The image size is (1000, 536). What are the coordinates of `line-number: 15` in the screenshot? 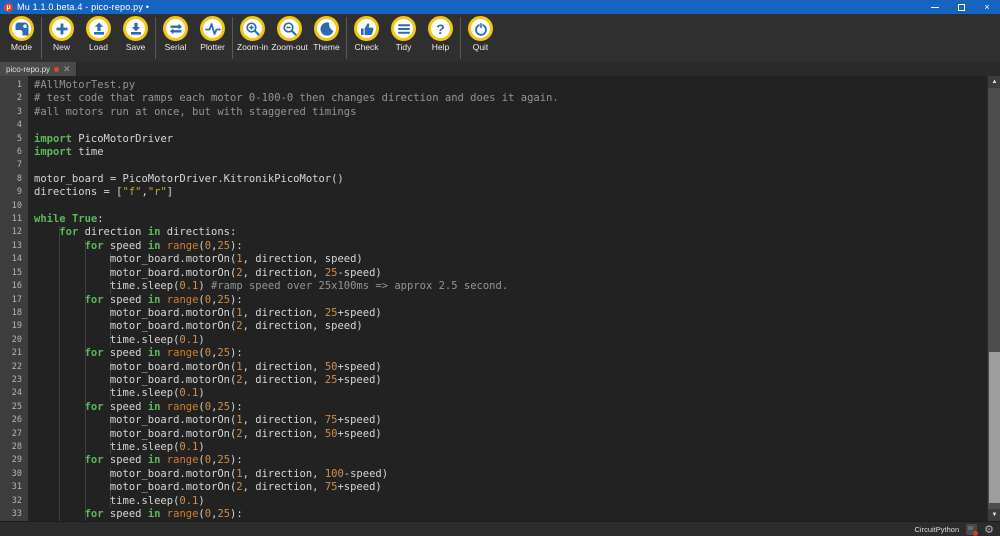 It's located at (16, 272).